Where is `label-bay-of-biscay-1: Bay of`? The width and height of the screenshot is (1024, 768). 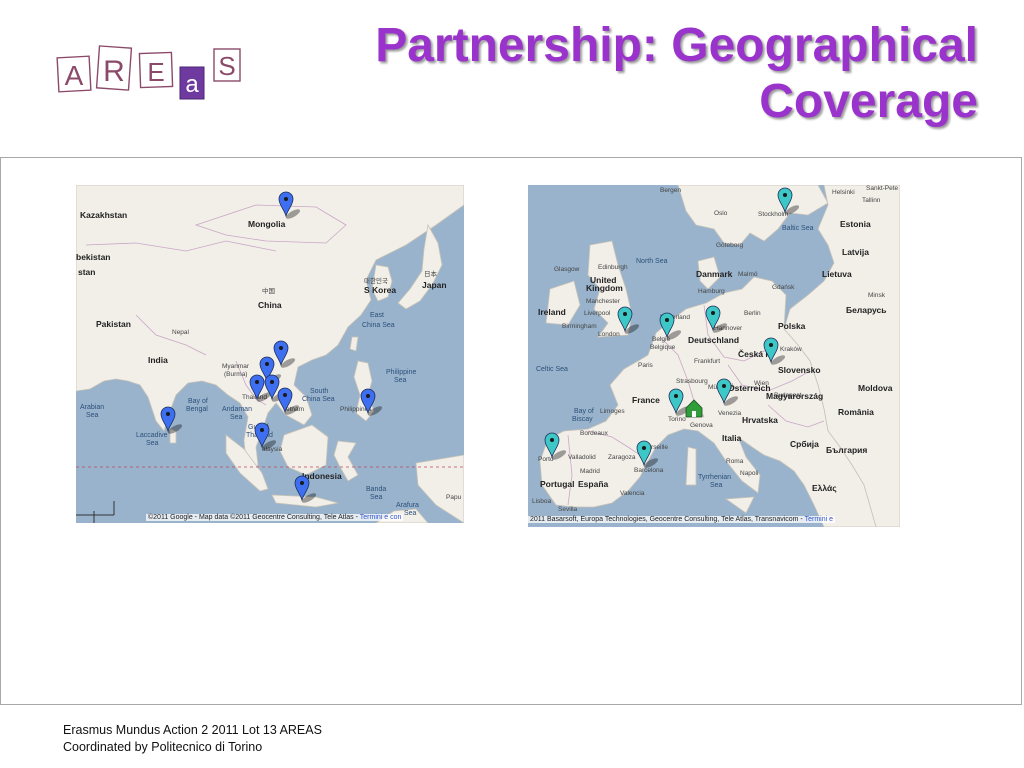
label-bay-of-biscay-1: Bay of is located at coordinates (584, 411).